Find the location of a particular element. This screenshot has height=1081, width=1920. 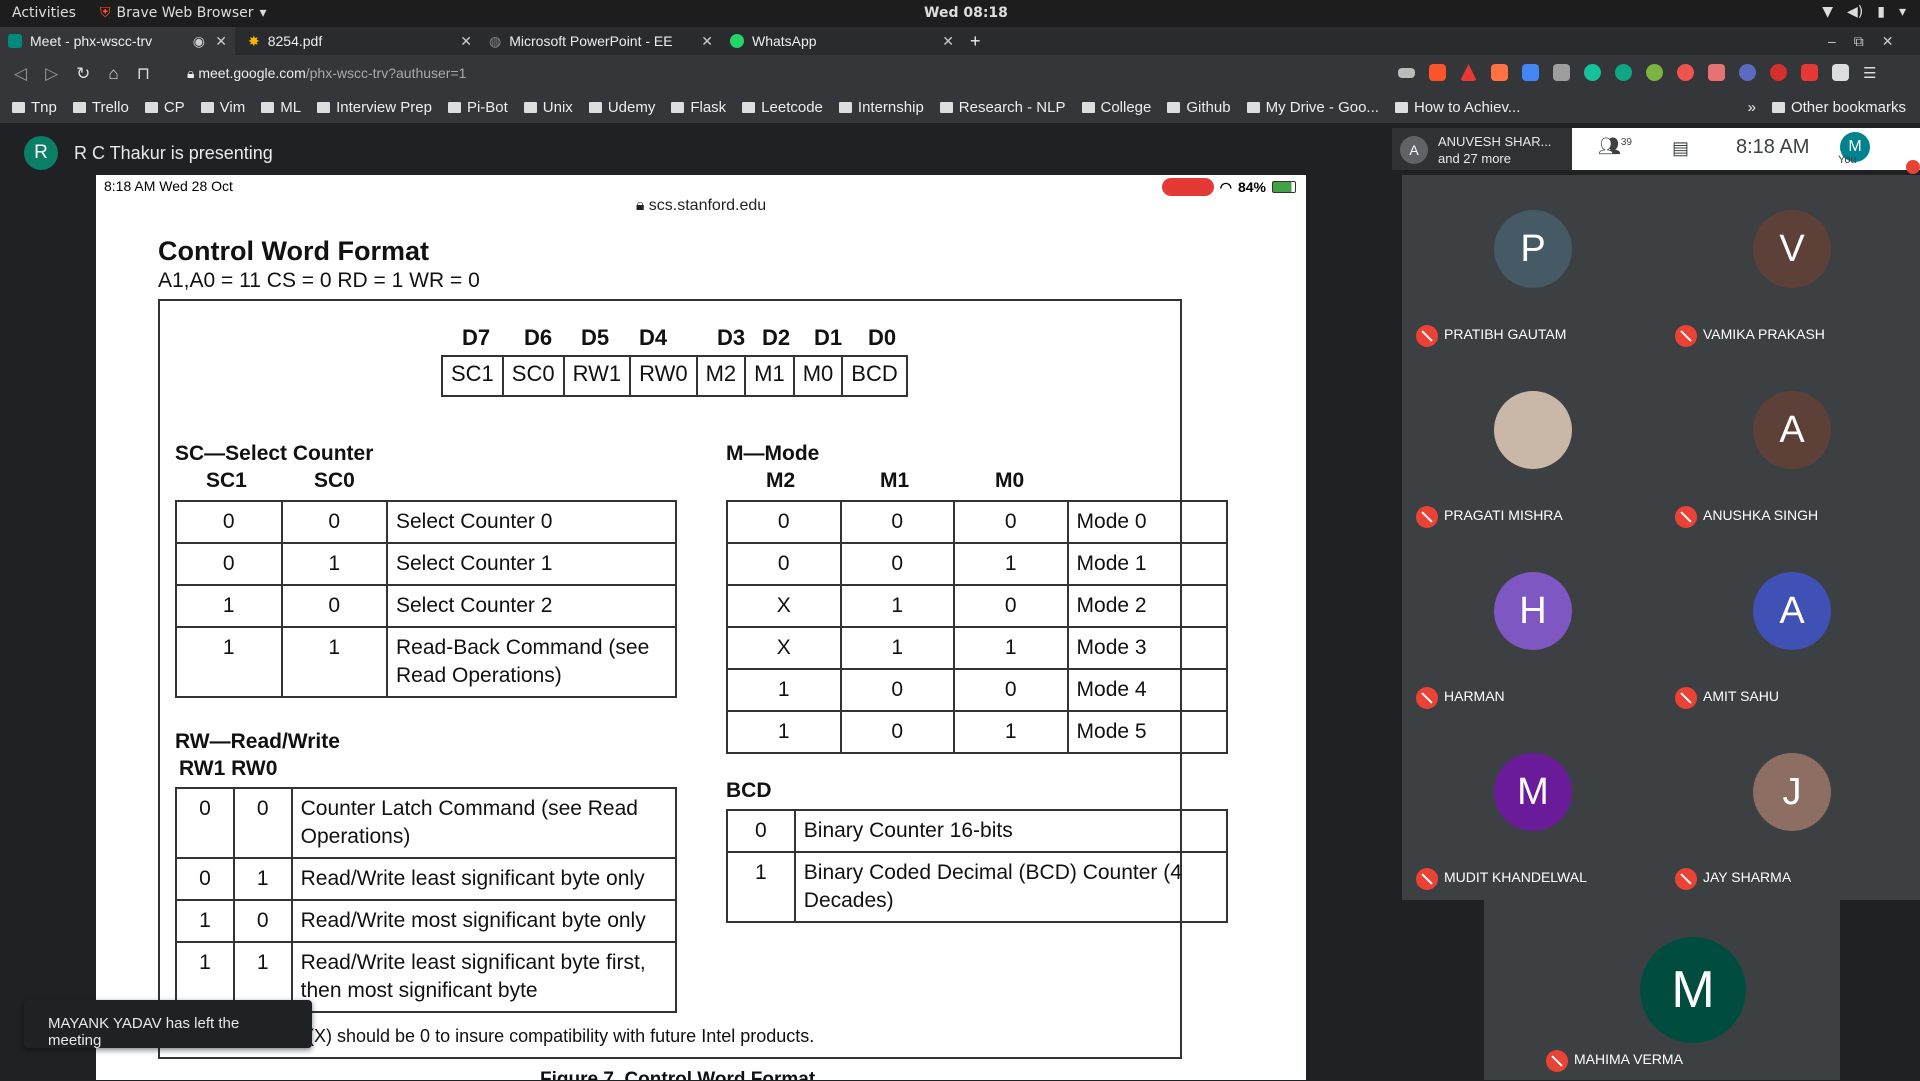

participant-tile: A AMIT SAHU is located at coordinates (1790, 627).